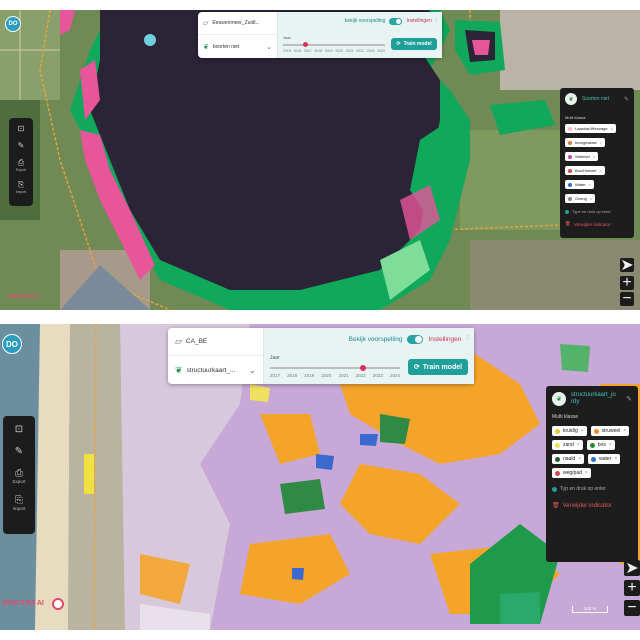 Image resolution: width=640 pixels, height=640 pixels. What do you see at coordinates (287, 37) in the screenshot?
I see `slider-label: Jaar` at bounding box center [287, 37].